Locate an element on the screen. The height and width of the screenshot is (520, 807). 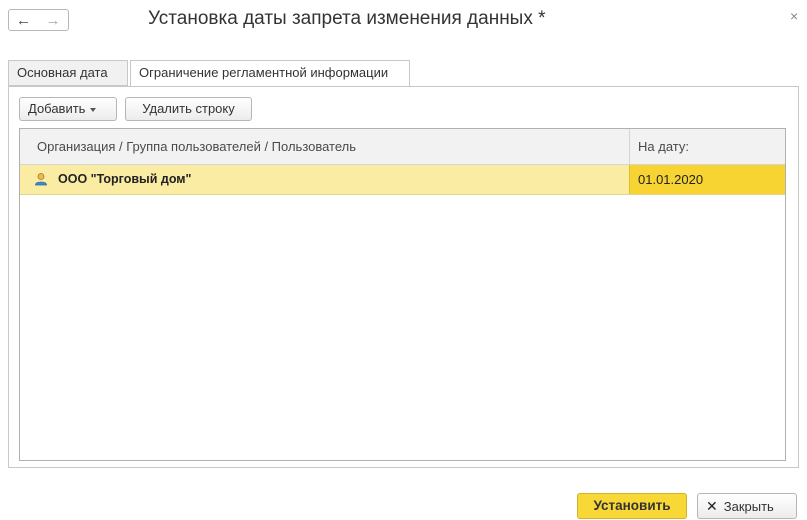
back-button: ← is located at coordinates (23, 20).